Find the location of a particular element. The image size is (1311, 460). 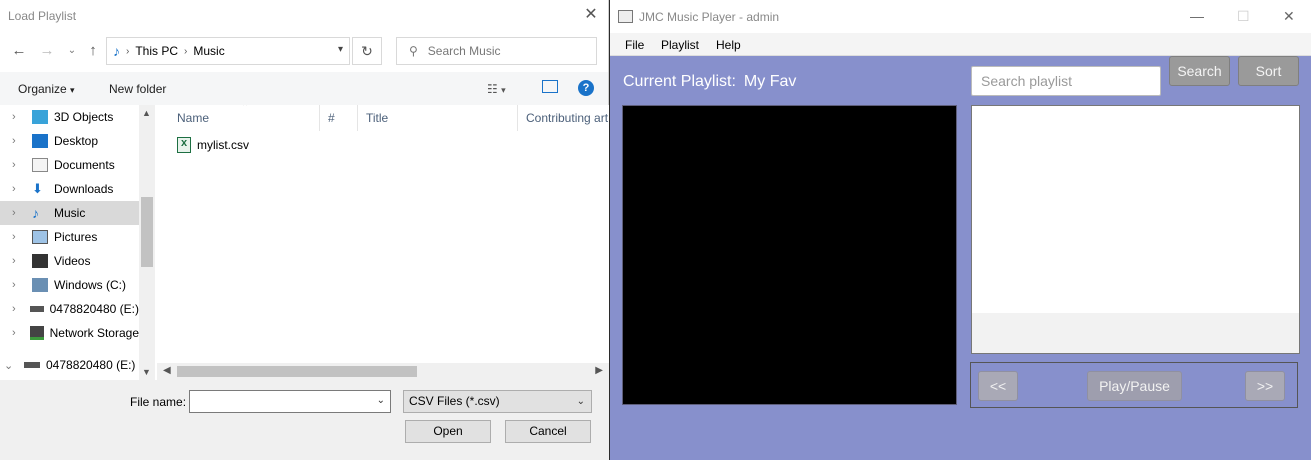

organize-button: Organize ▾ is located at coordinates (46, 89).